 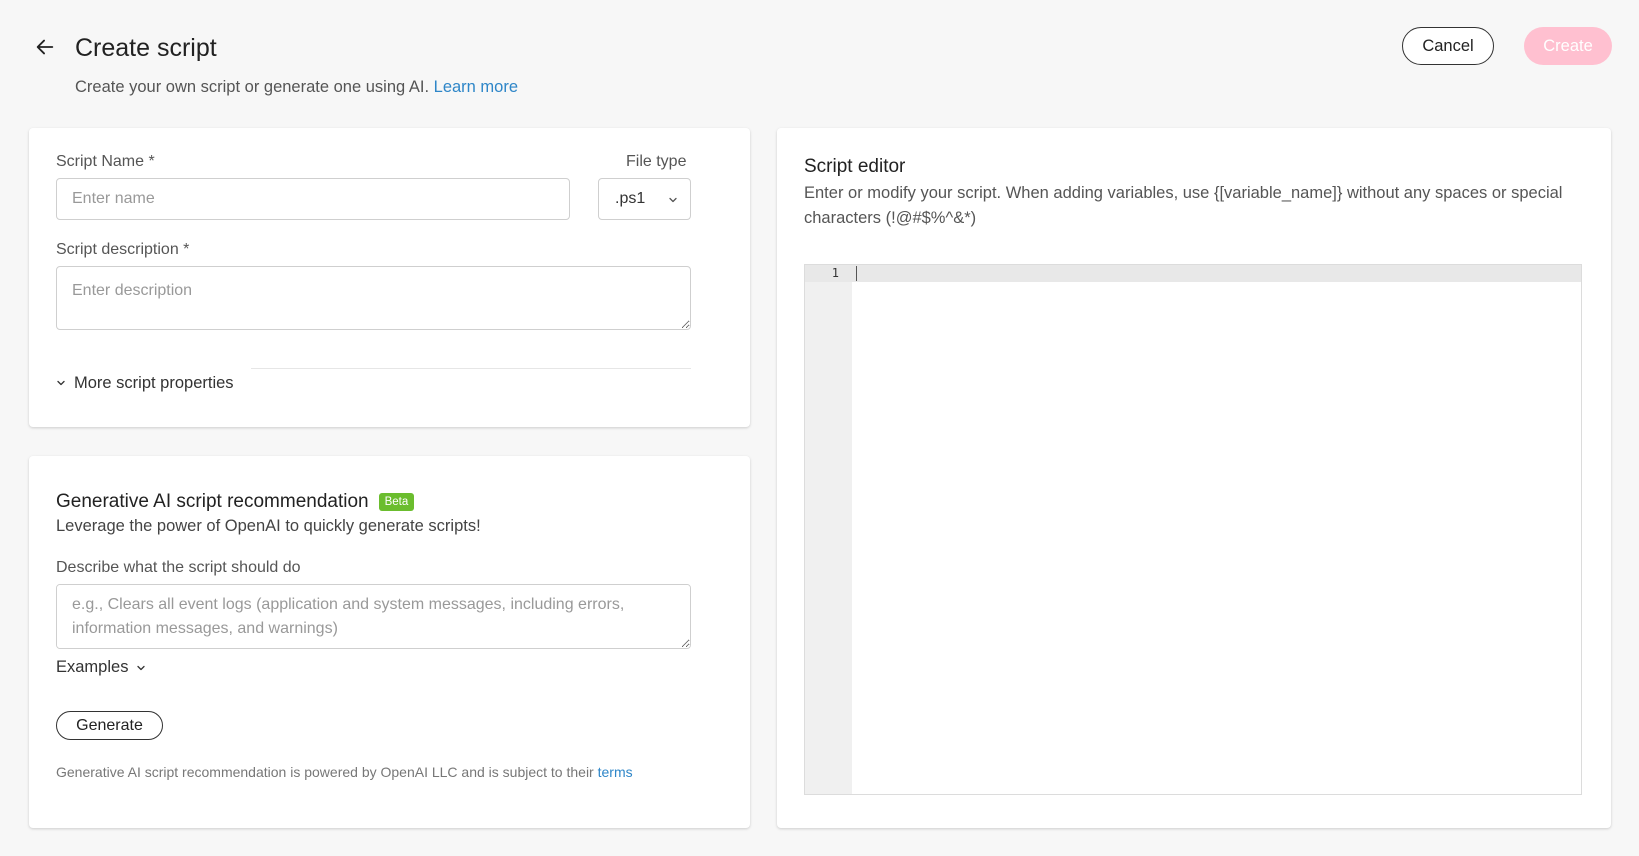 I want to click on active-line-highlight, so click(x=1193, y=273).